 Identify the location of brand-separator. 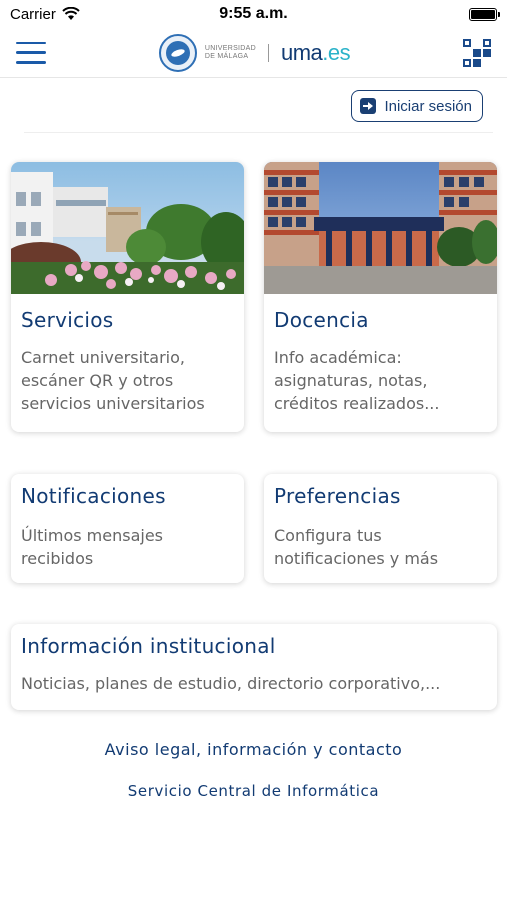
(268, 52).